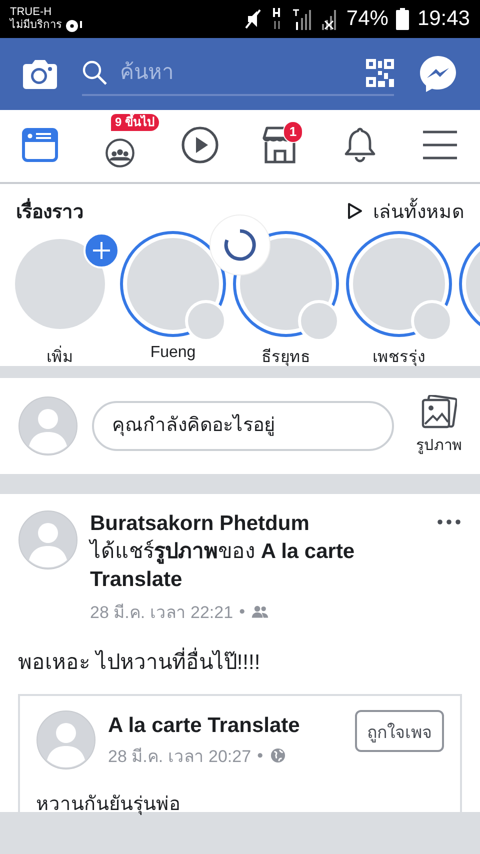 The height and width of the screenshot is (854, 480). What do you see at coordinates (329, 19) in the screenshot?
I see `no-signal-icon` at bounding box center [329, 19].